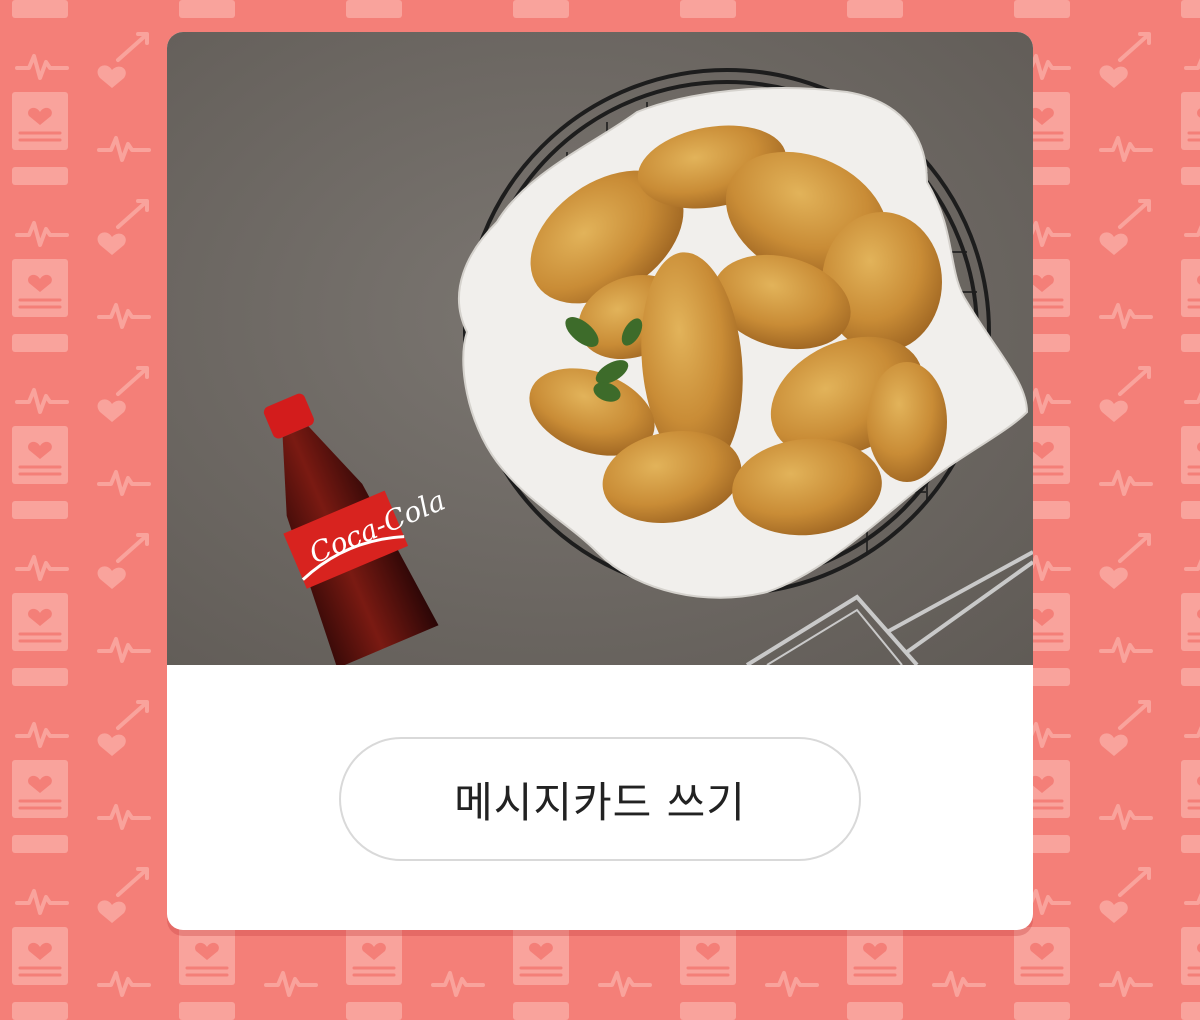 The width and height of the screenshot is (1200, 1020). I want to click on write-message-card-button: 메시지카드 쓰기, so click(600, 799).